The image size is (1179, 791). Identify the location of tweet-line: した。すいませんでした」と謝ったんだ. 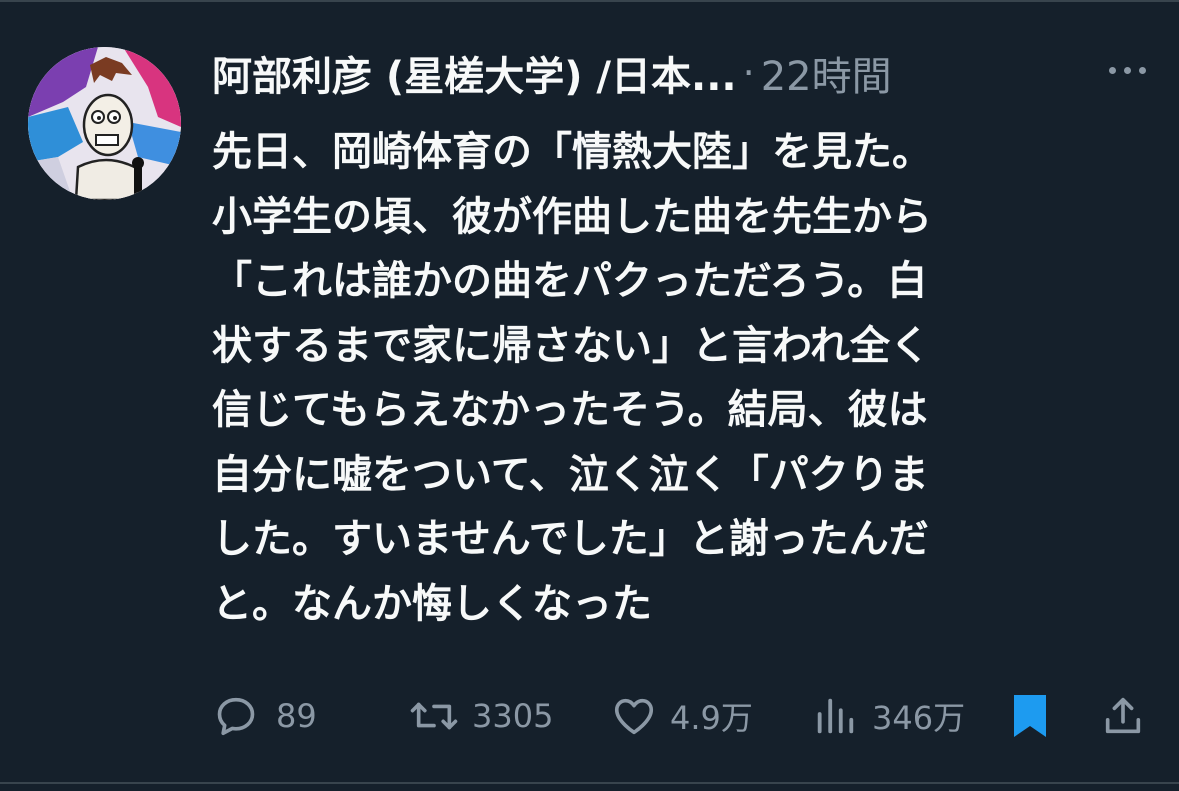
(570, 539).